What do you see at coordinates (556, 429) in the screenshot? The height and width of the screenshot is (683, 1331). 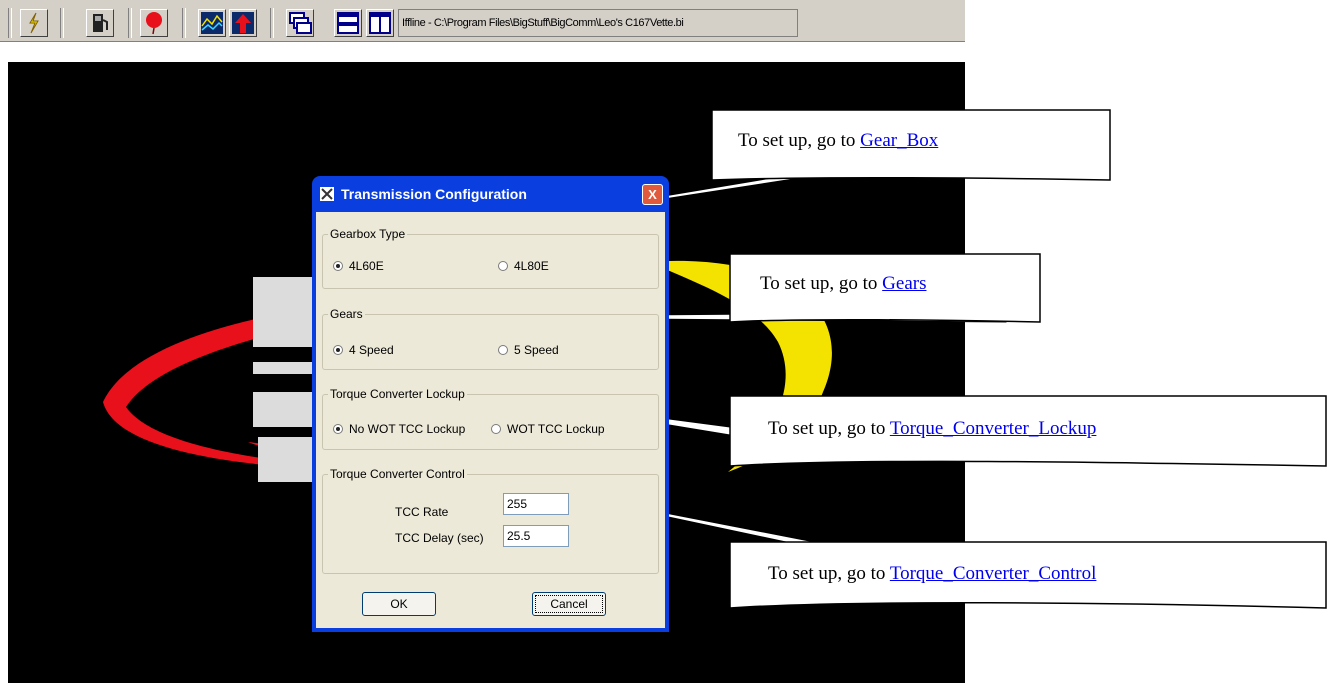 I see `radio-label: WOT TCC Lockup` at bounding box center [556, 429].